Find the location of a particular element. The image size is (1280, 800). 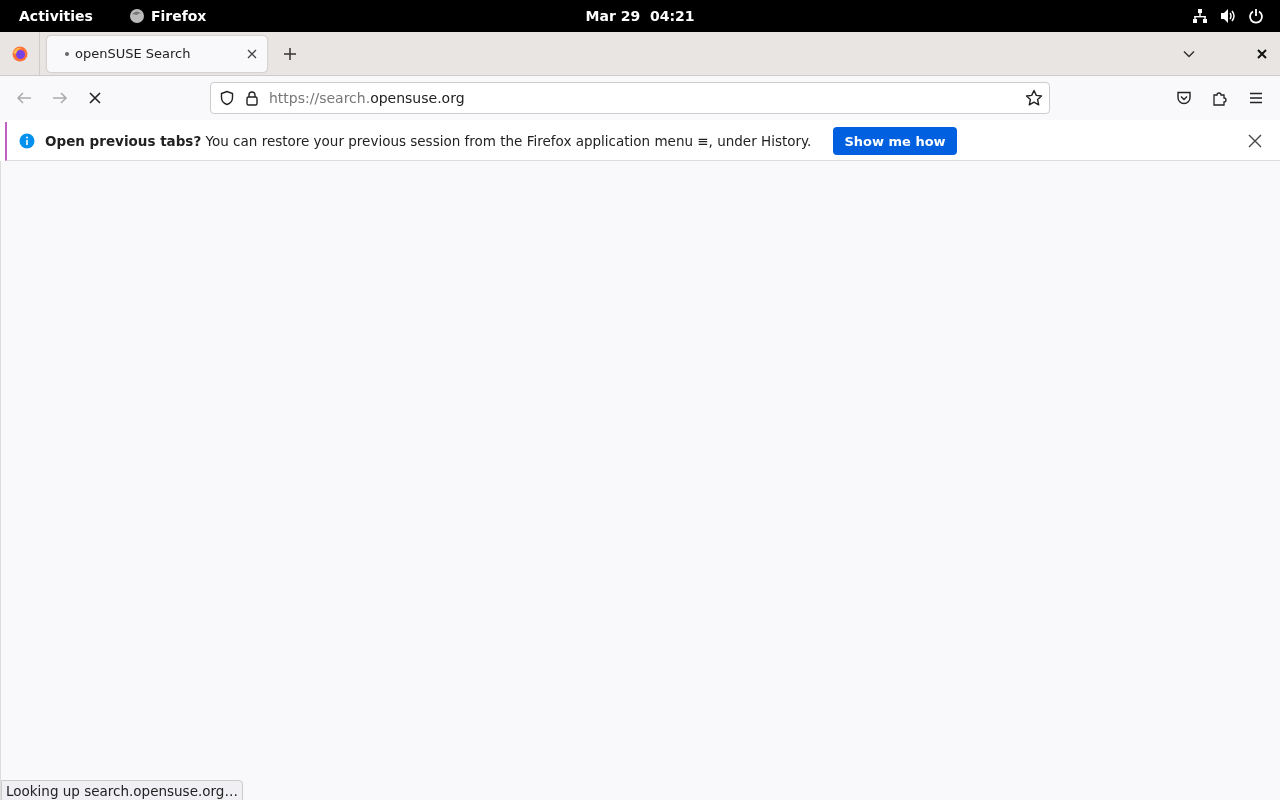

menu-icon is located at coordinates (1256, 98).